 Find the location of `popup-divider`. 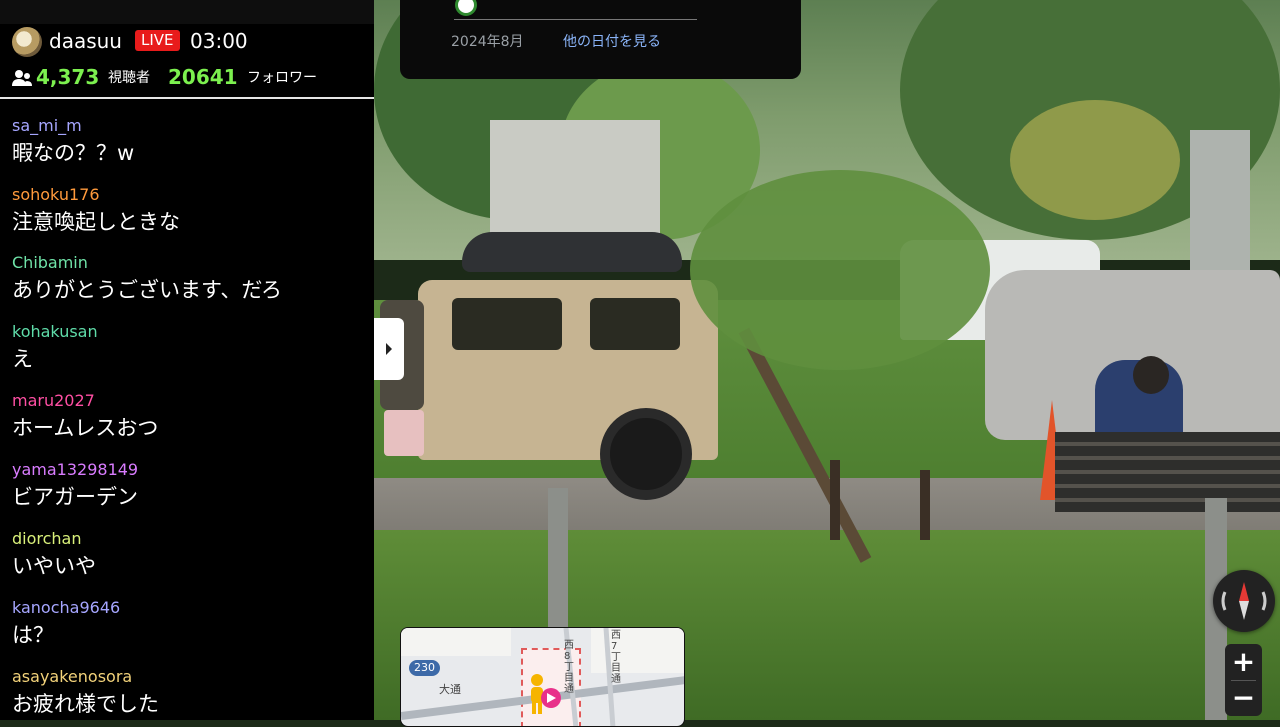

popup-divider is located at coordinates (575, 19).